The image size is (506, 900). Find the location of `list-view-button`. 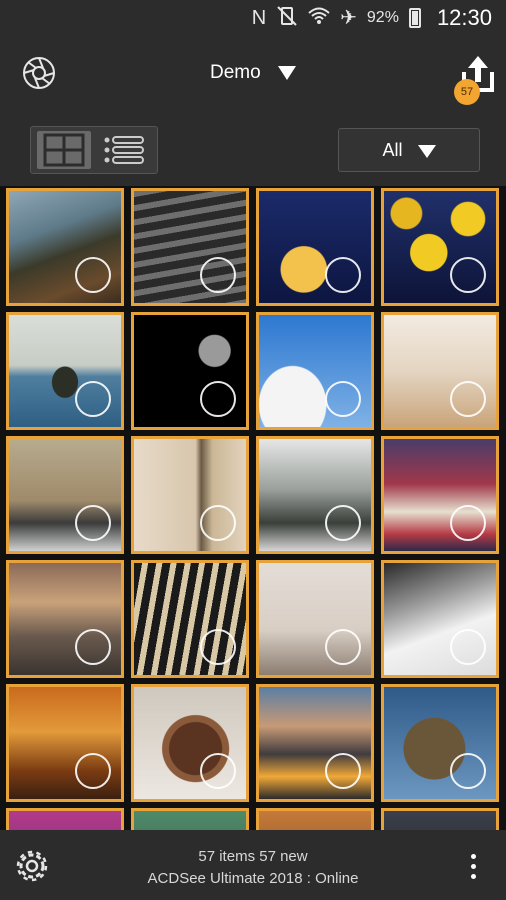

list-view-button is located at coordinates (124, 150).